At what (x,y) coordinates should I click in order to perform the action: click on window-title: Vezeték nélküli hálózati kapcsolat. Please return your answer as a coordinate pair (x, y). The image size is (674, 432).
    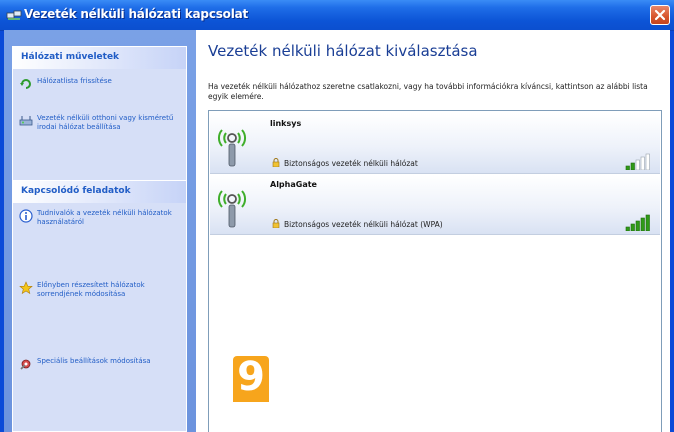
    Looking at the image, I should click on (136, 14).